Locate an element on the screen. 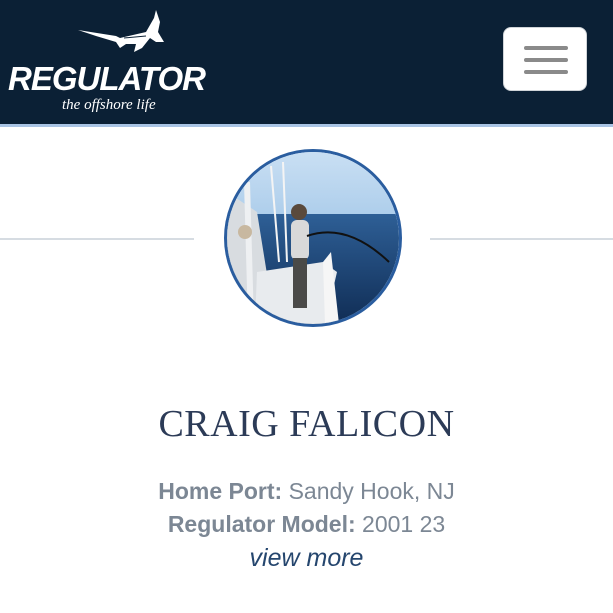  logo-wordmark: REGULATOR is located at coordinates (107, 78).